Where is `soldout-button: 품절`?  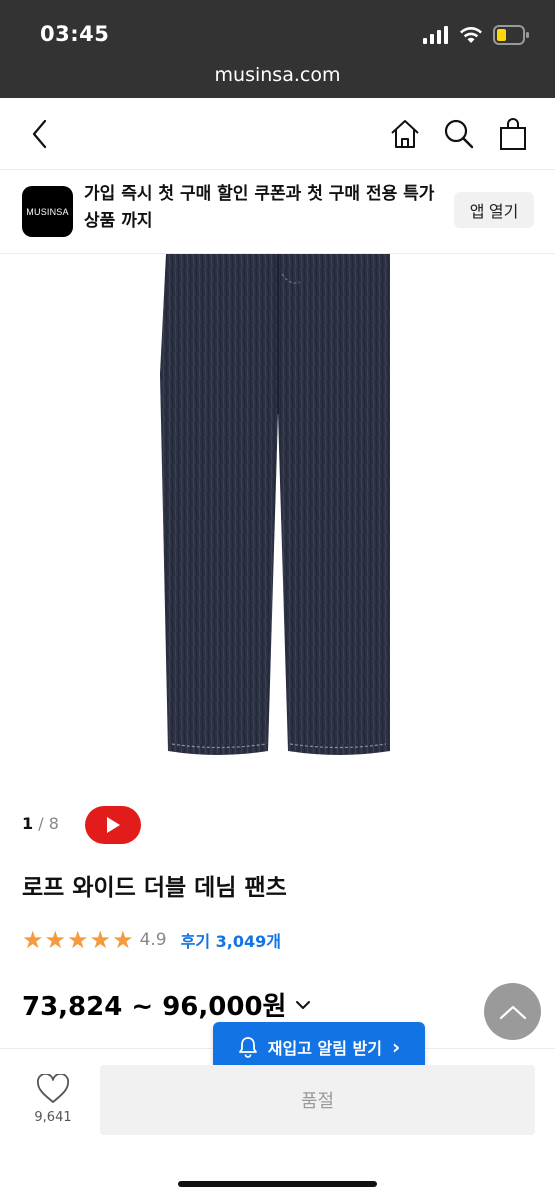 soldout-button: 품절 is located at coordinates (317, 1100).